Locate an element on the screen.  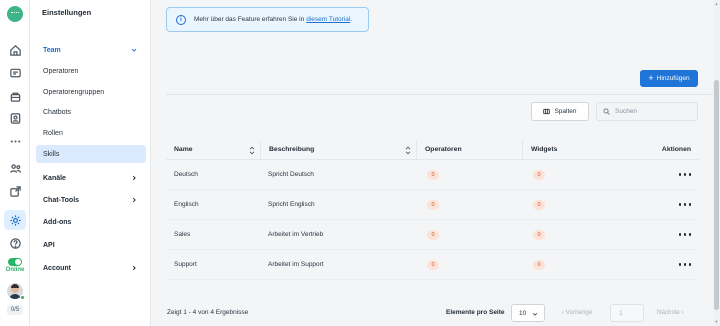
chevron-right-icon: › is located at coordinates (682, 312).